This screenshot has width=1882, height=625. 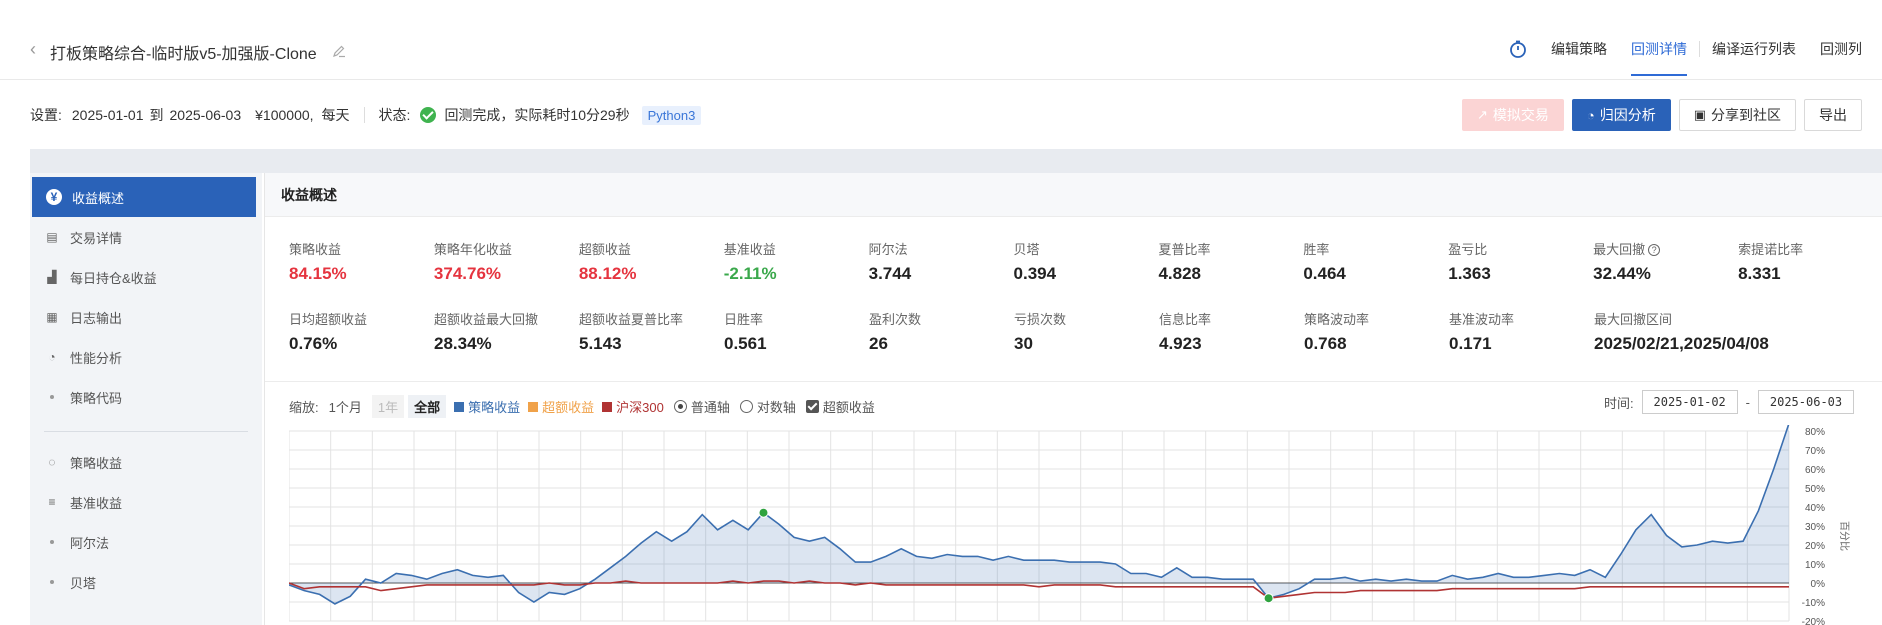 What do you see at coordinates (1633, 319) in the screenshot?
I see `metric-label: 最大回撤区间` at bounding box center [1633, 319].